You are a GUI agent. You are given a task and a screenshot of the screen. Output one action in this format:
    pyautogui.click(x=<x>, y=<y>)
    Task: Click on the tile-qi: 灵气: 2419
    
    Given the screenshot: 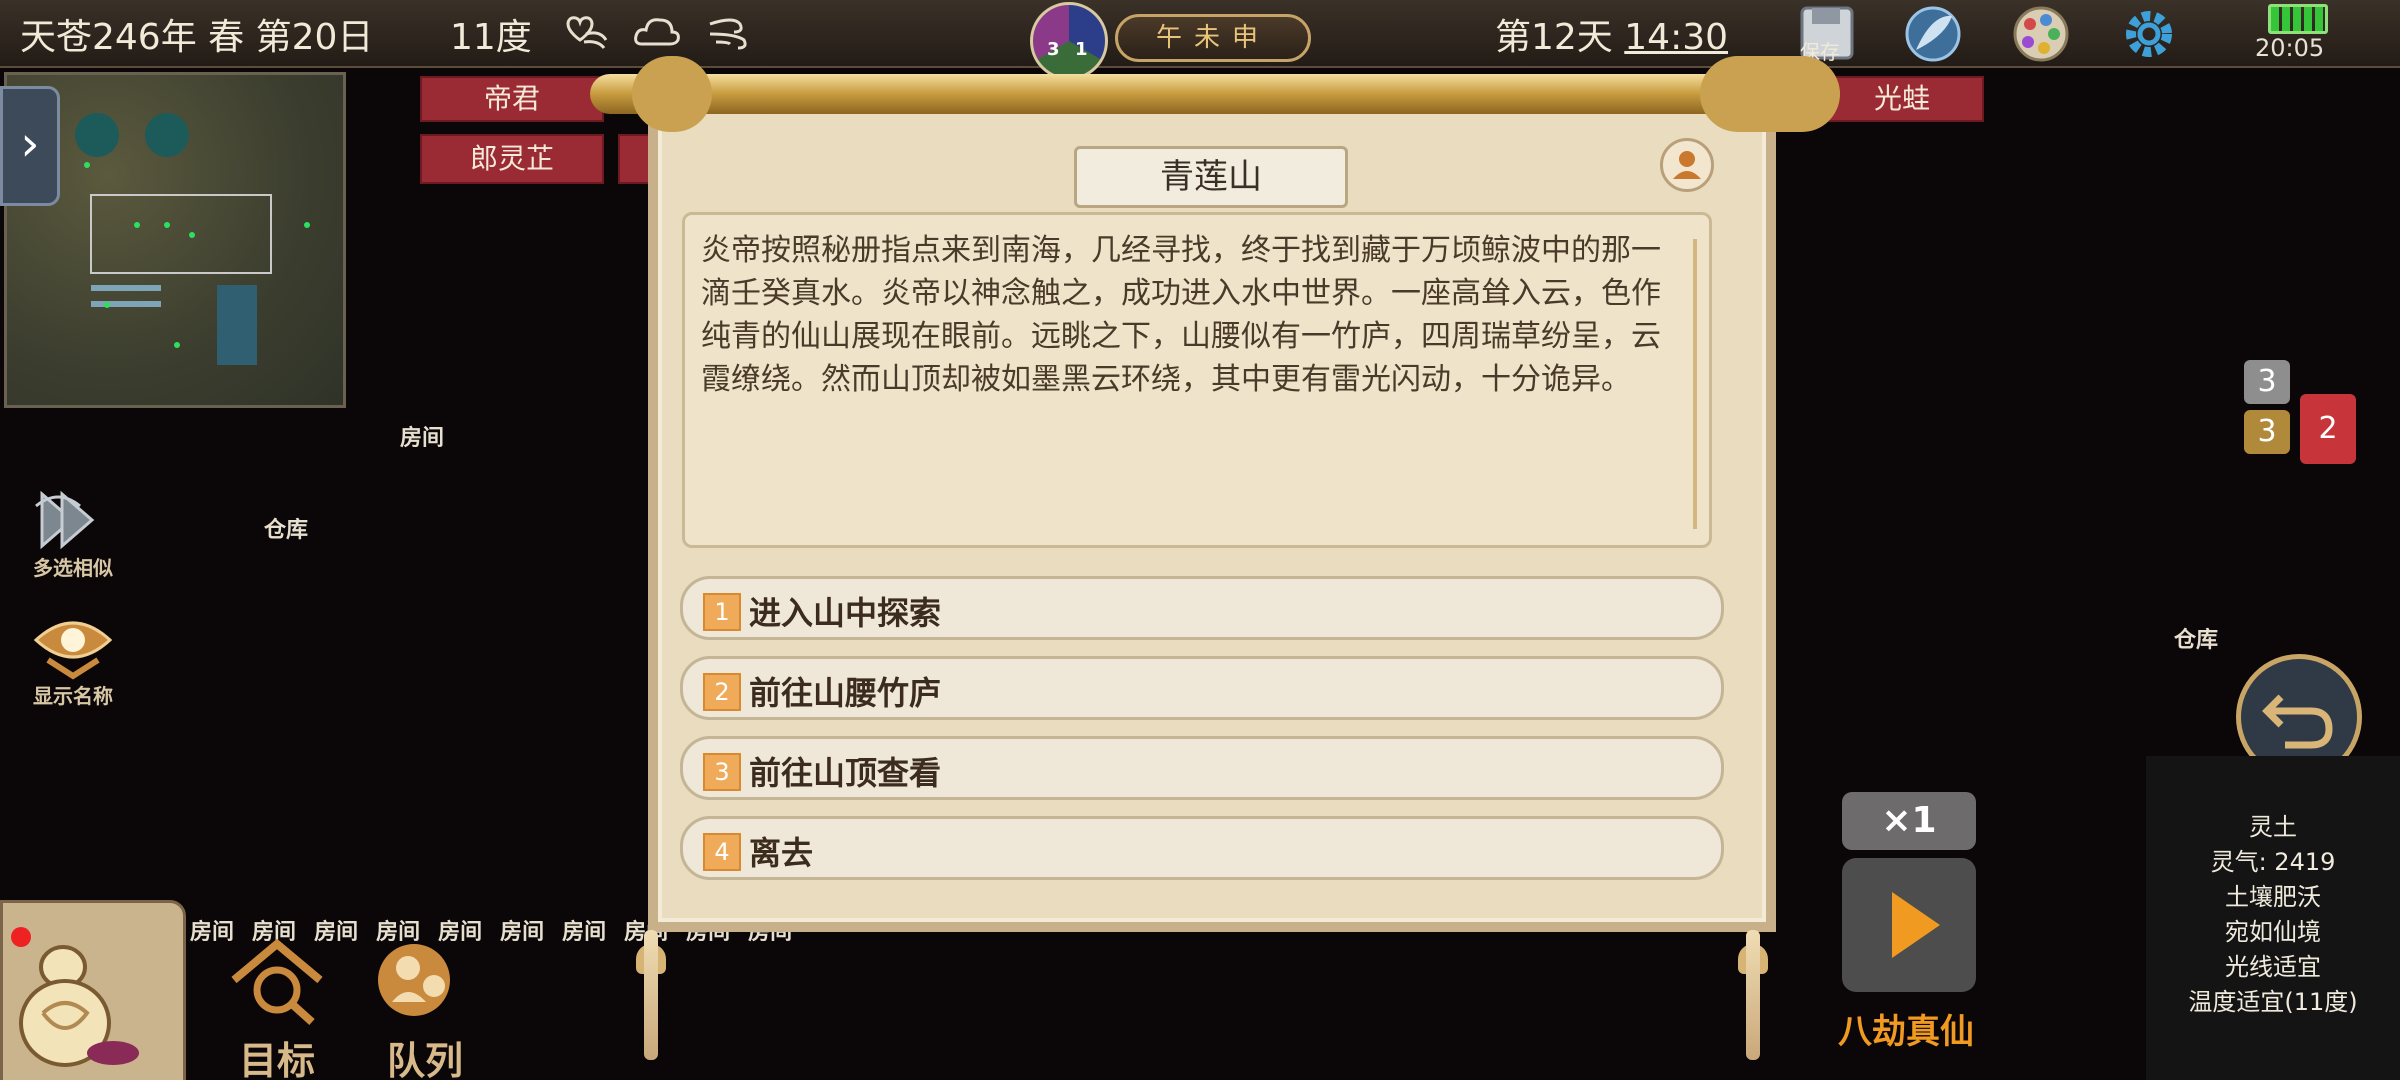 What is the action you would take?
    pyautogui.click(x=2273, y=862)
    